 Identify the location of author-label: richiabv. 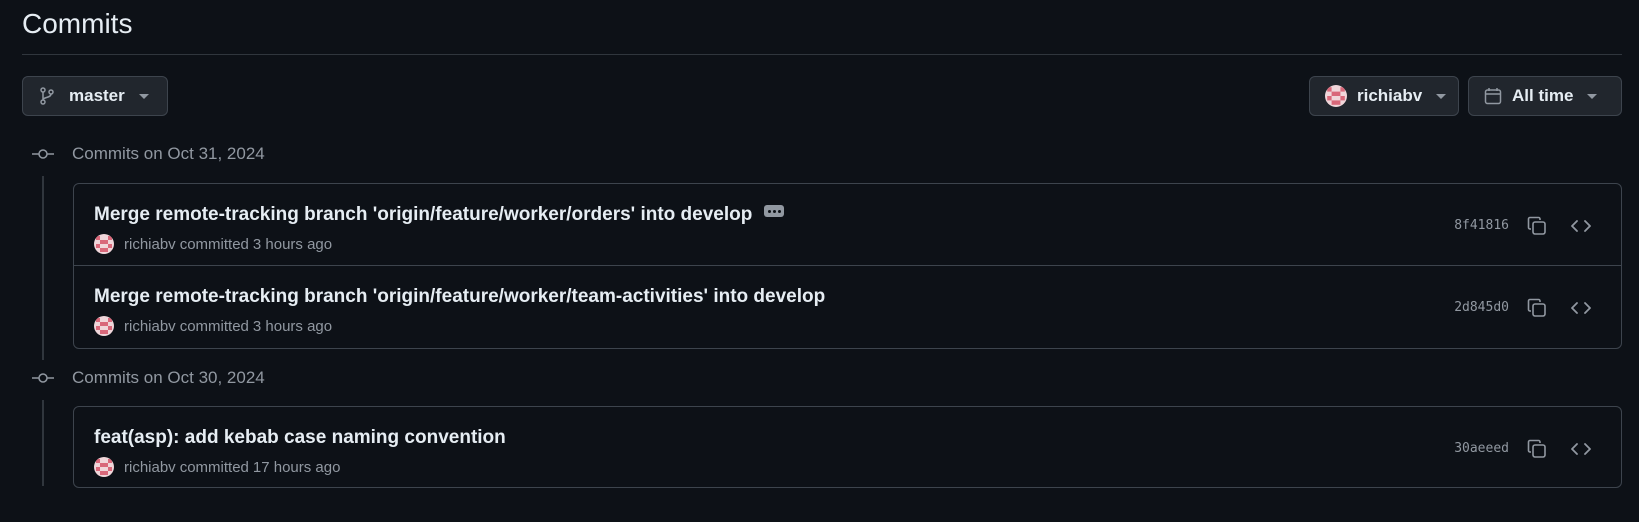
(1390, 95).